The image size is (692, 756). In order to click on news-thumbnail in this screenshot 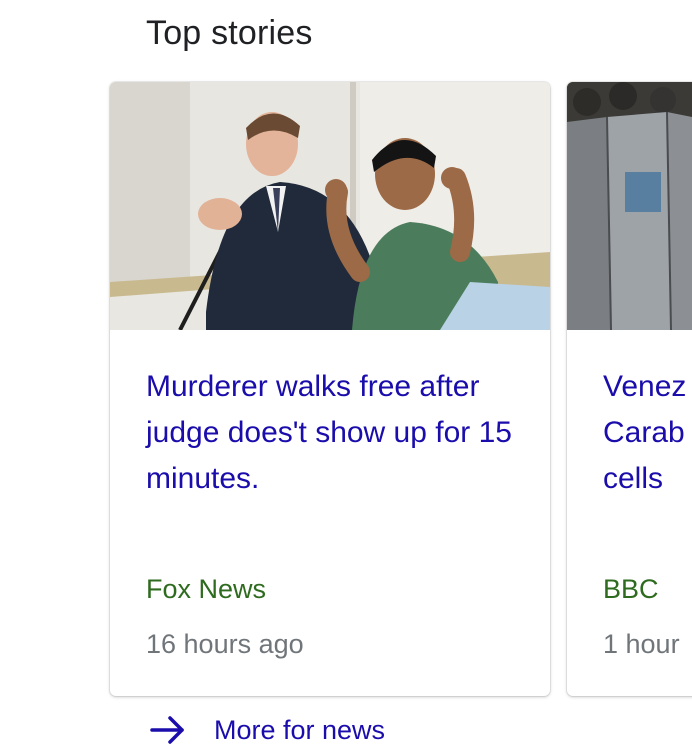, I will do `click(629, 206)`.